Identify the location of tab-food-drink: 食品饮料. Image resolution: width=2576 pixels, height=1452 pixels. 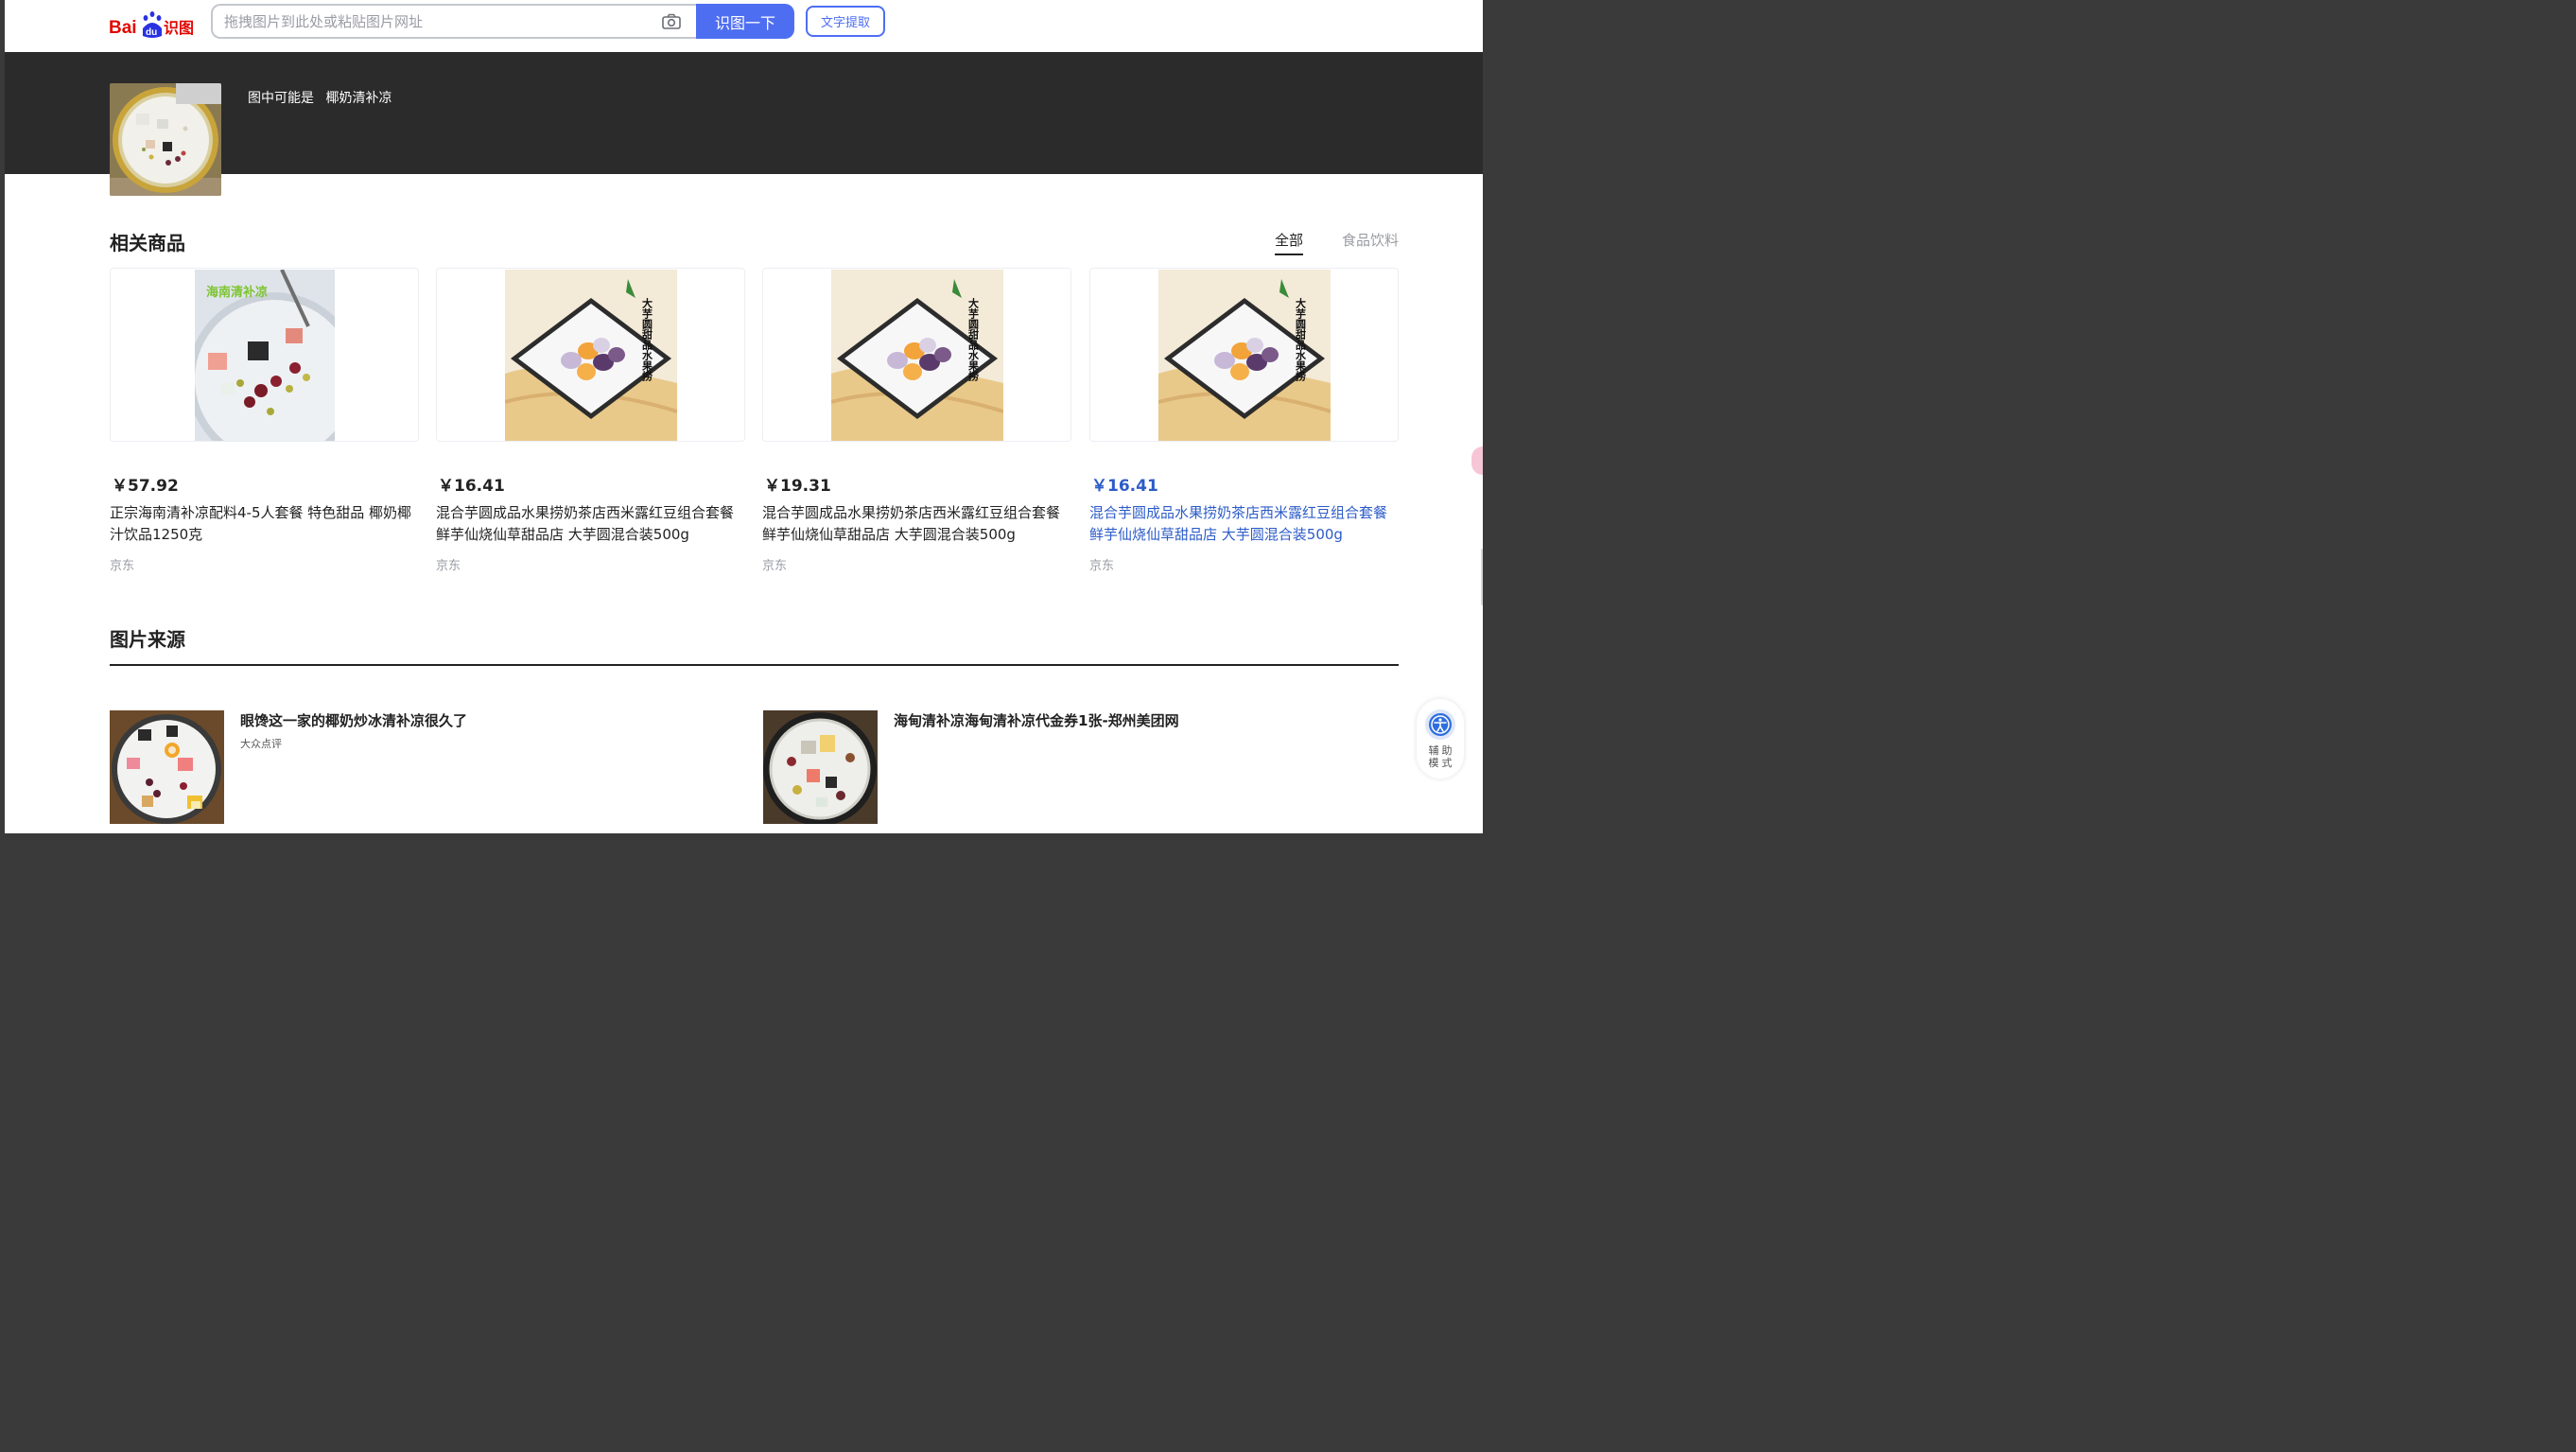
(1370, 240).